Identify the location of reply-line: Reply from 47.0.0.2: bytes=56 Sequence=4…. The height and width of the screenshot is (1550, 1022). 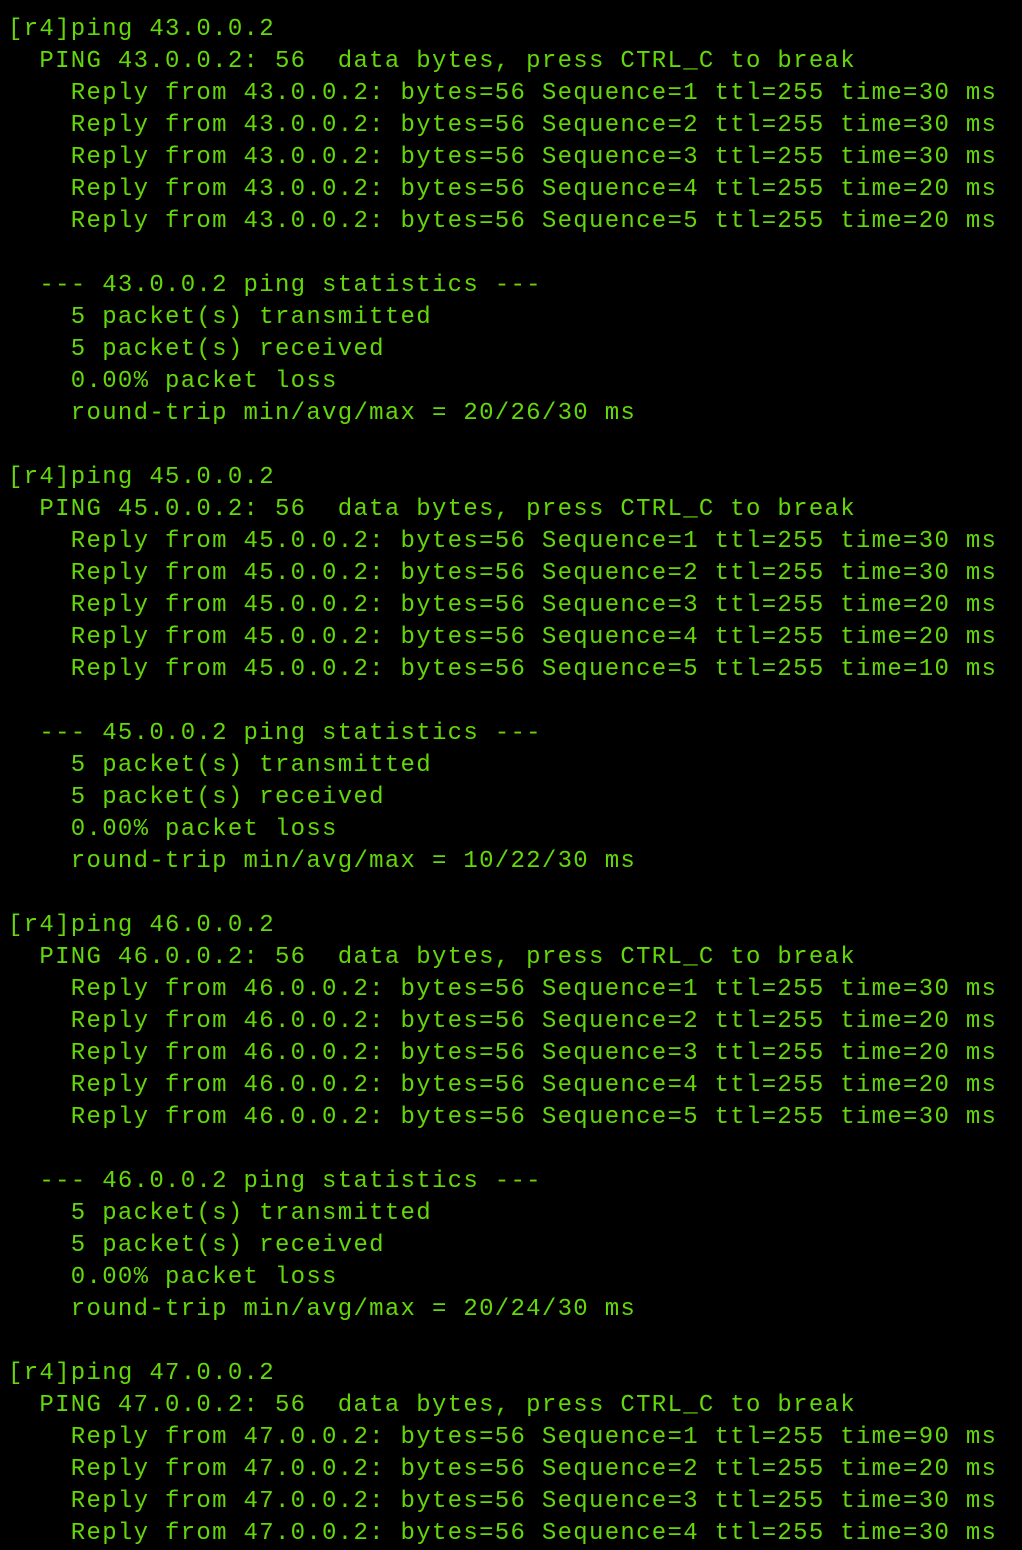
(503, 1533).